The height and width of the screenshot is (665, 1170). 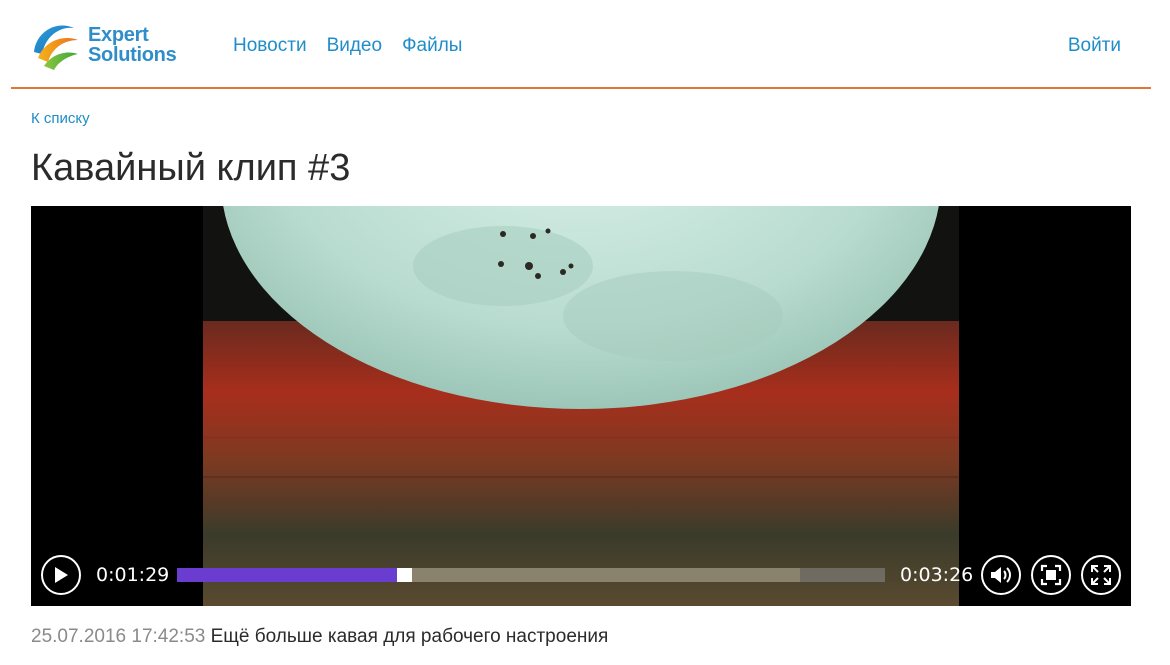 I want to click on volume-button, so click(x=1001, y=575).